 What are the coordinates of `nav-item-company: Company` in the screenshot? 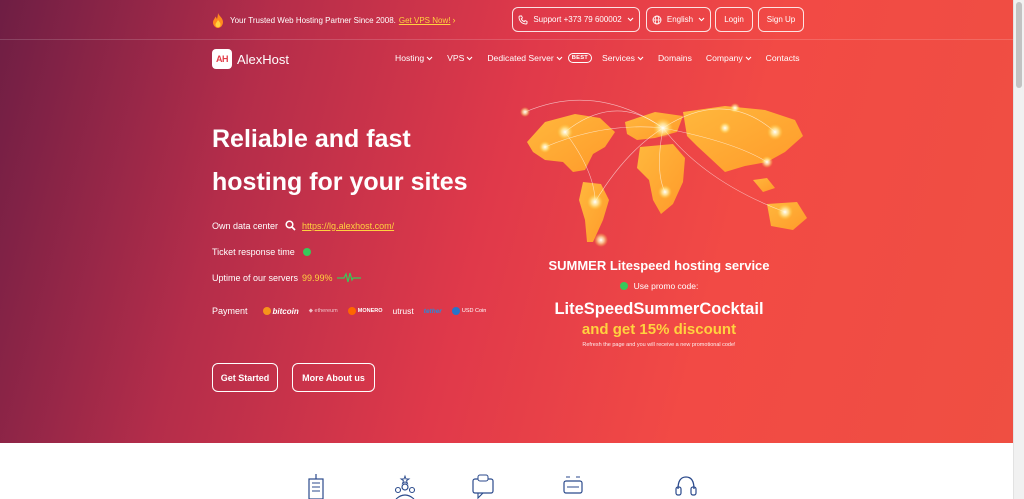 It's located at (729, 58).